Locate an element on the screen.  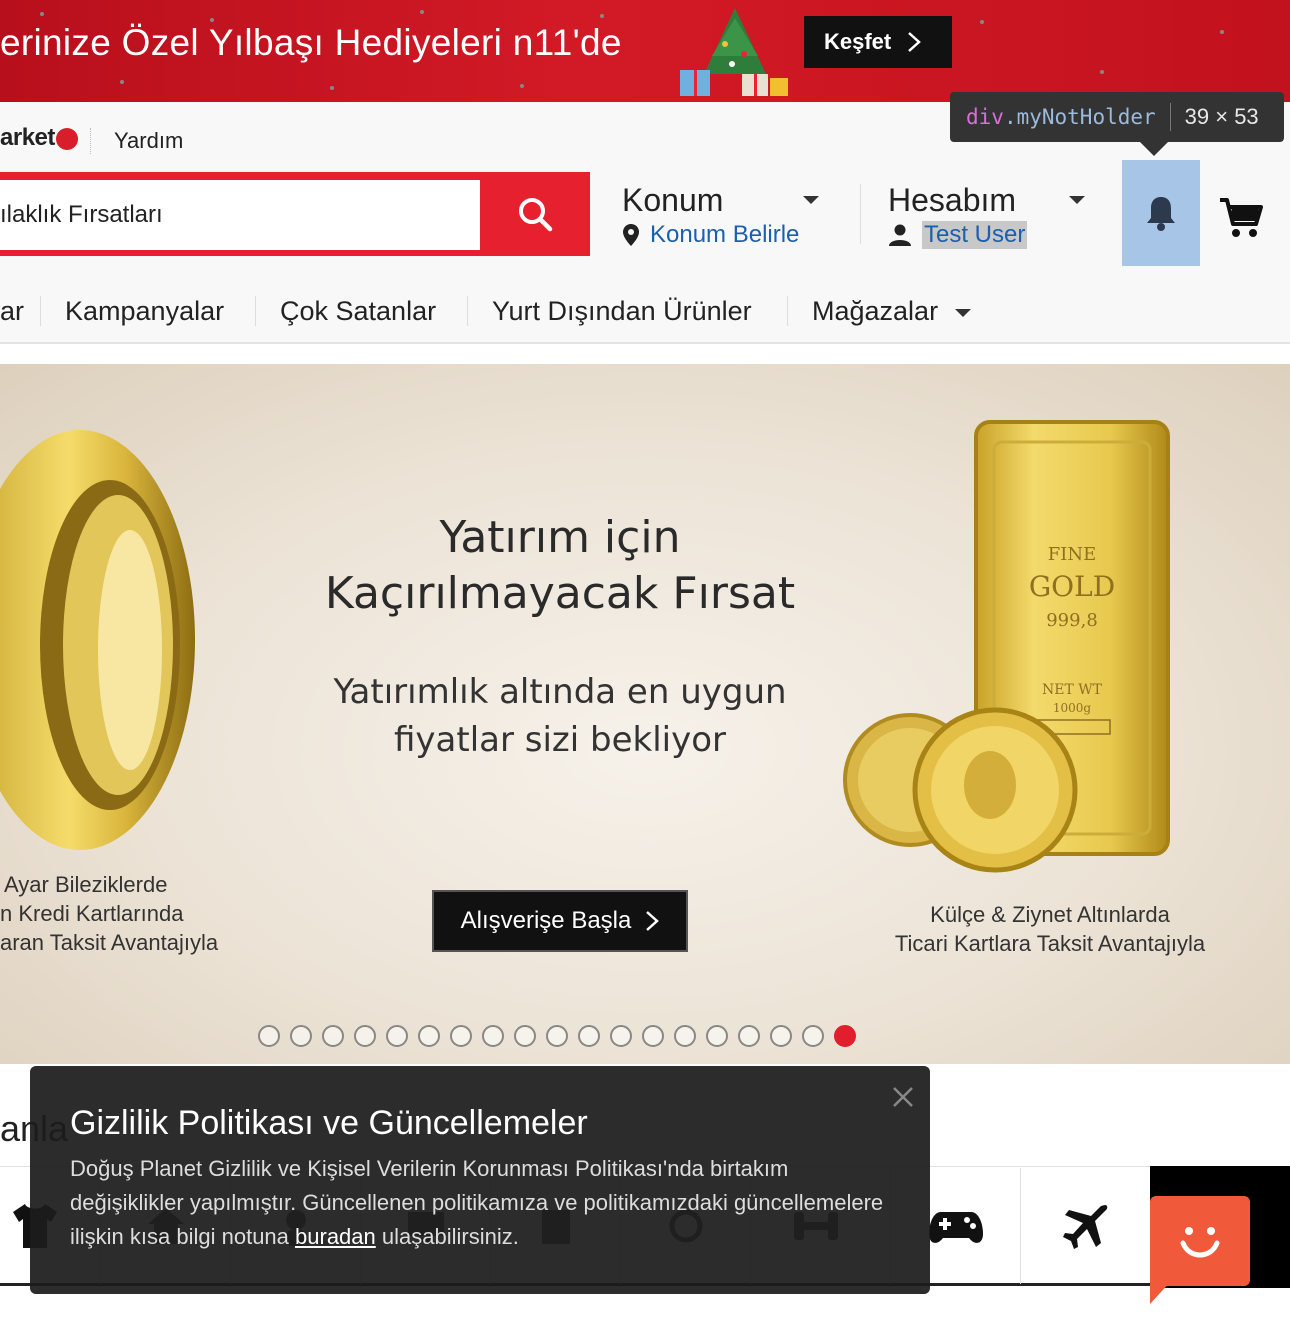
devtools-tooltip: div.myNotHolder 39 × 53 is located at coordinates (1117, 117).